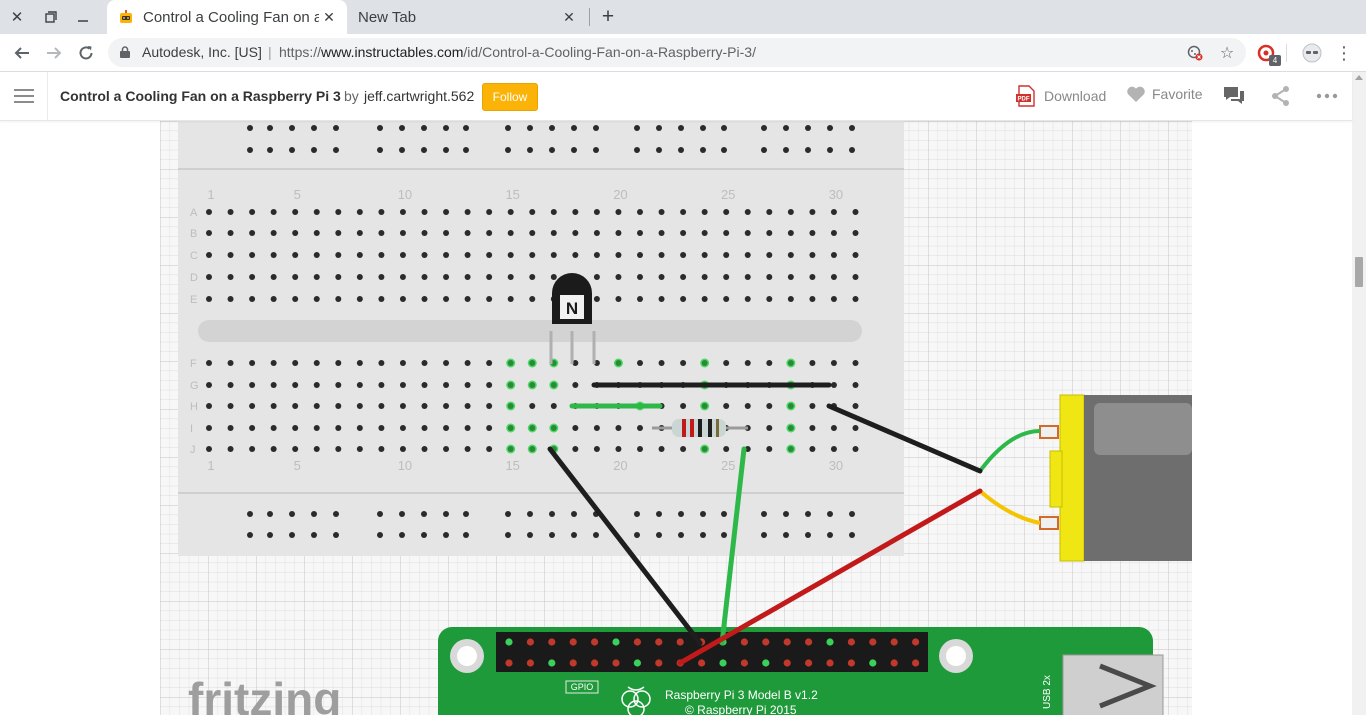 This screenshot has height=715, width=1366. What do you see at coordinates (51, 17) in the screenshot?
I see `window-restore-icon` at bounding box center [51, 17].